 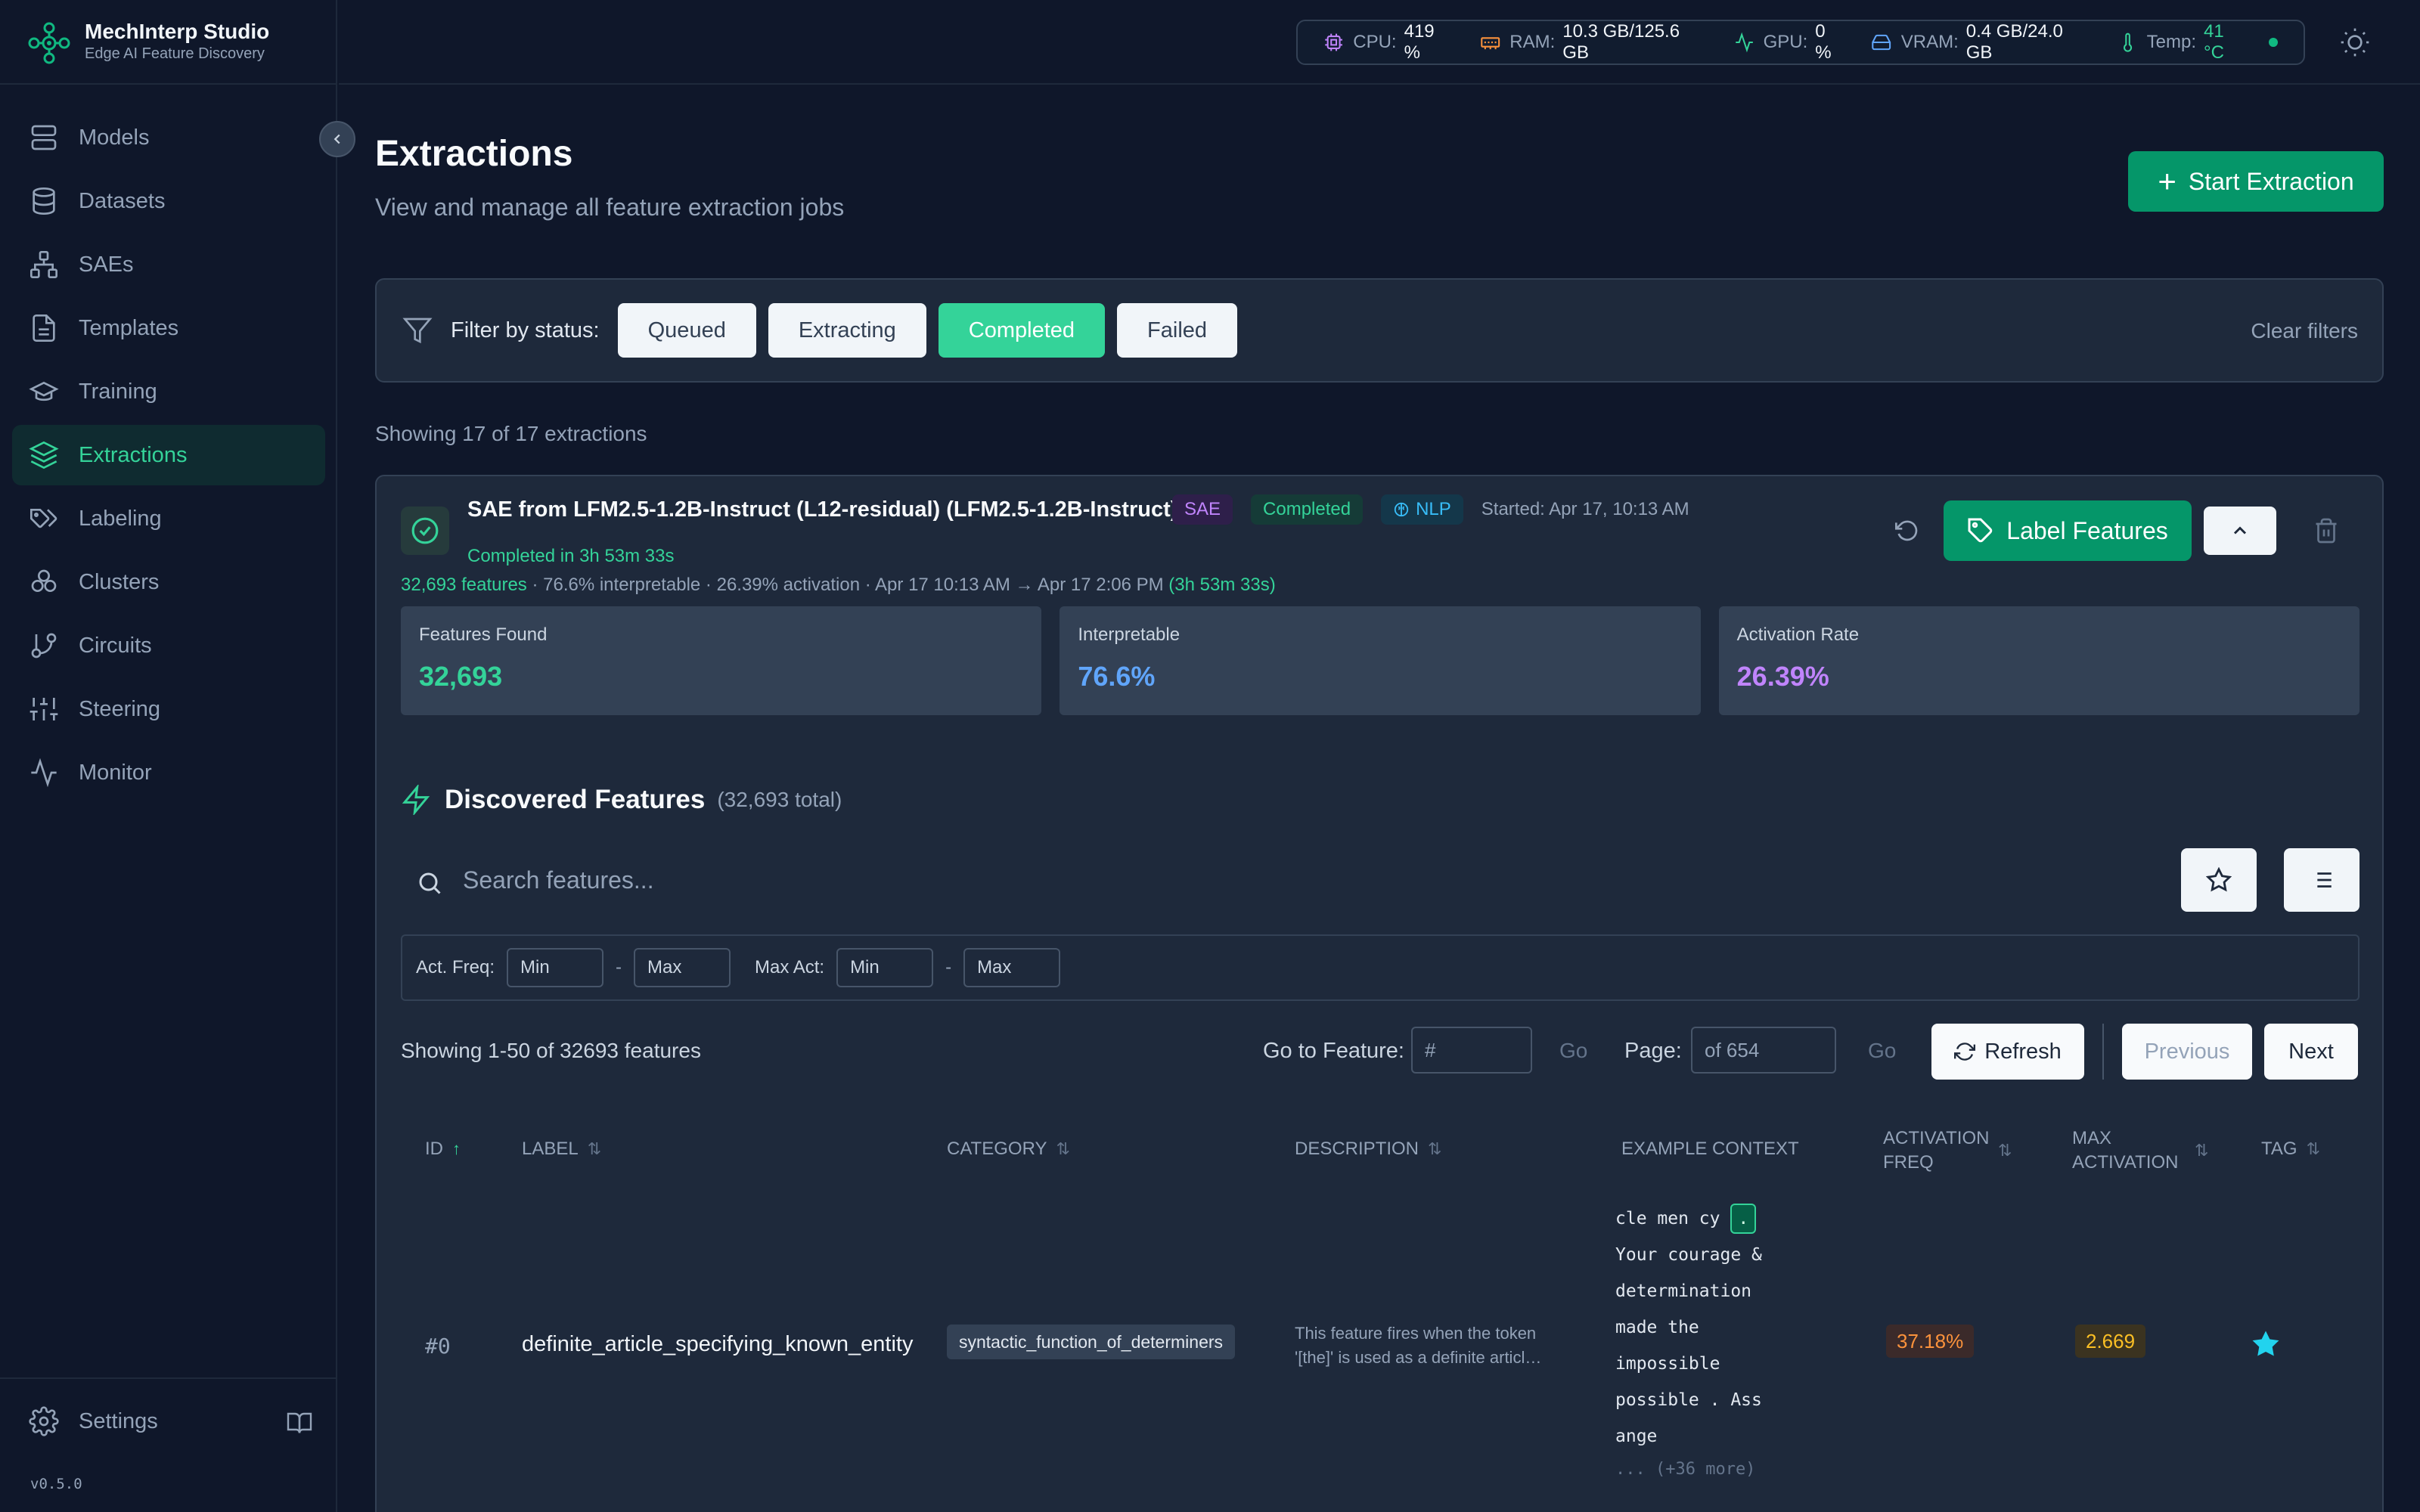 What do you see at coordinates (1929, 42) in the screenshot?
I see `vram-label: VRAM:` at bounding box center [1929, 42].